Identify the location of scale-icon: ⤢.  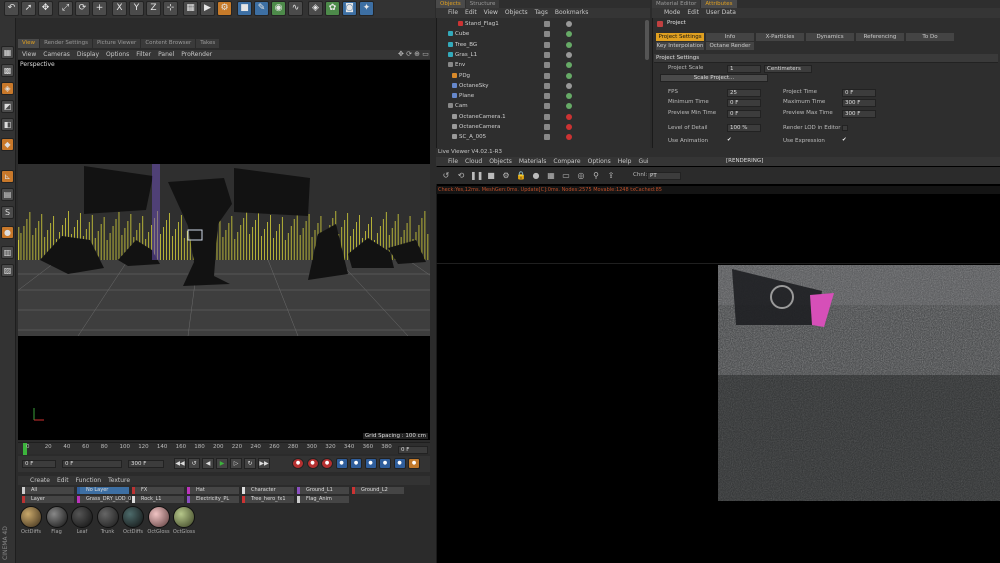
(65, 8).